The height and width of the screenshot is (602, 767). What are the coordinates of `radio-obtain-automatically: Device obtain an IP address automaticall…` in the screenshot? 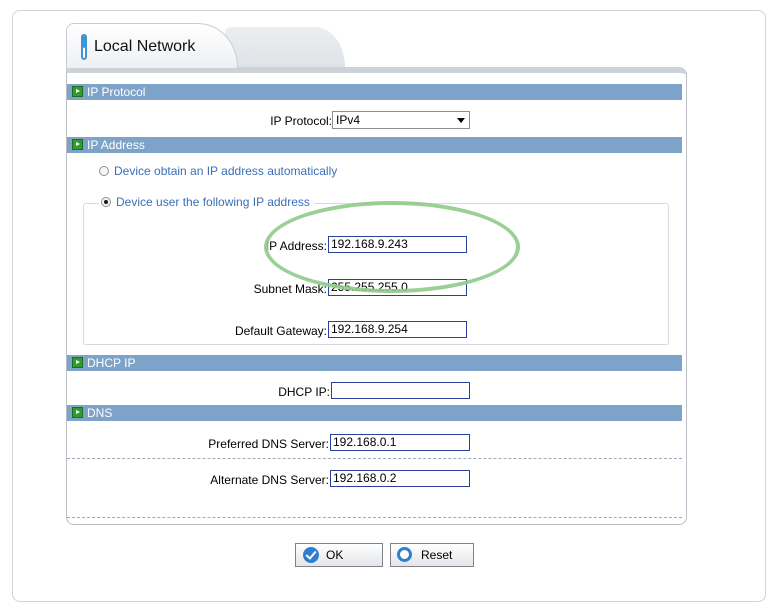 It's located at (218, 171).